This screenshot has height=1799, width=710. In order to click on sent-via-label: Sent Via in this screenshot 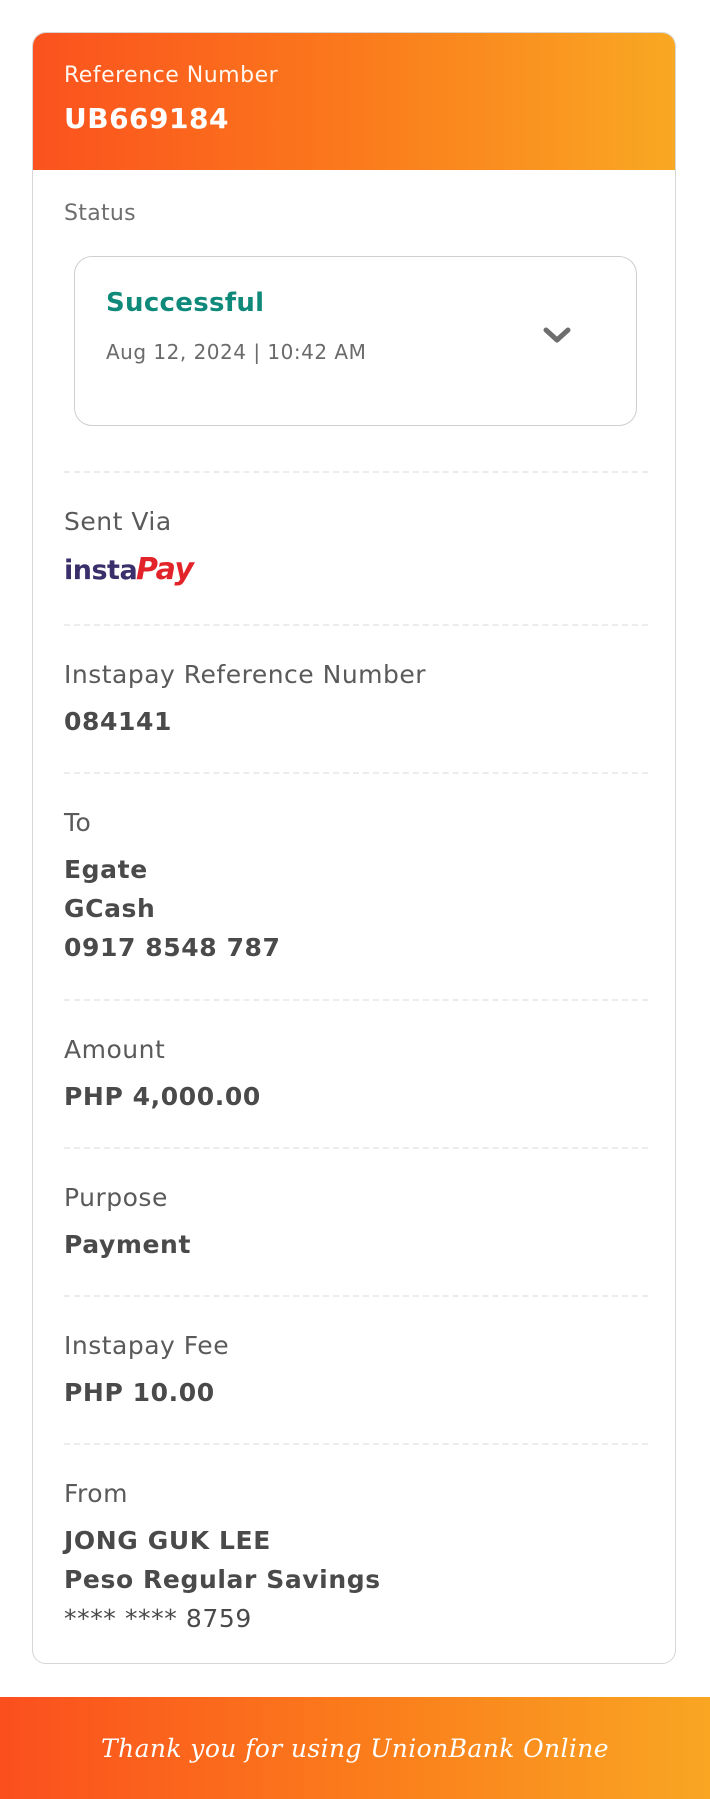, I will do `click(118, 521)`.